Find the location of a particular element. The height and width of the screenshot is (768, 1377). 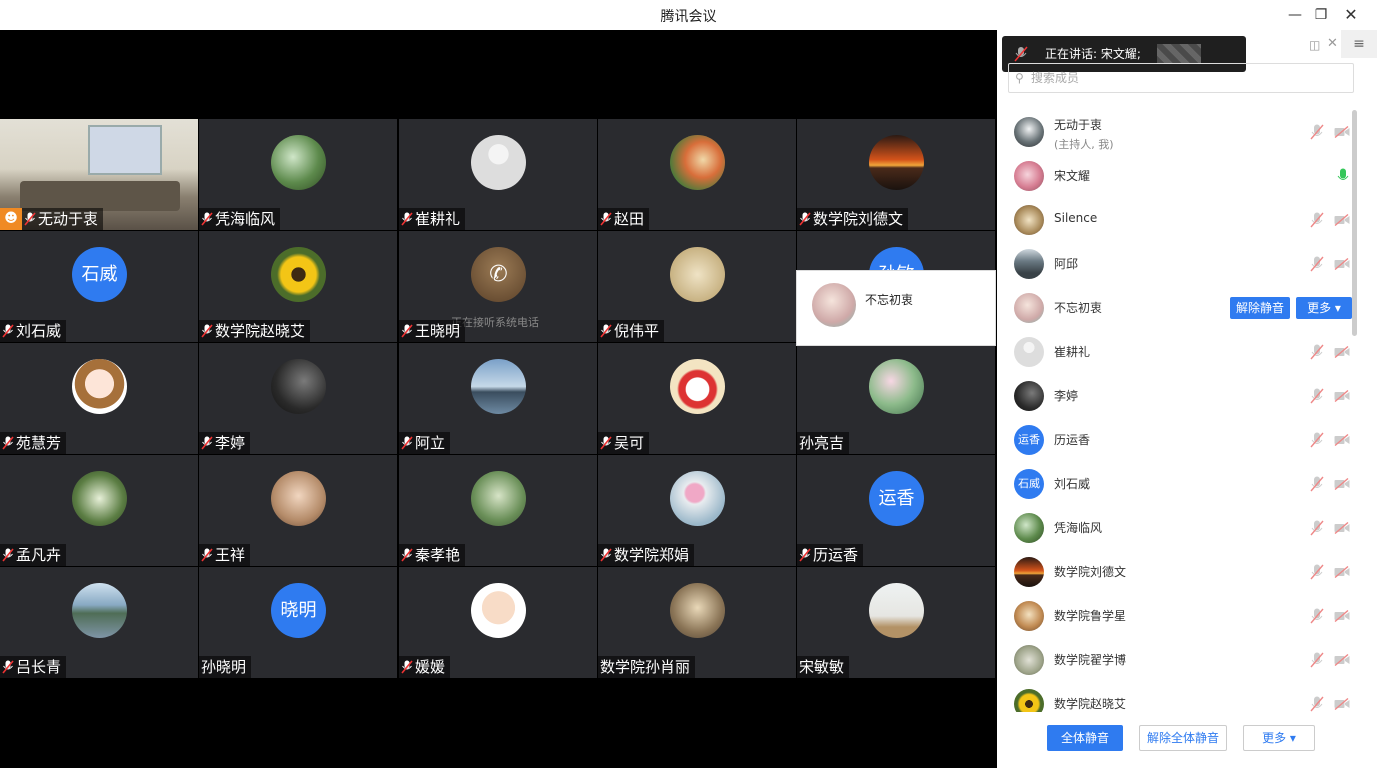

video-tile: ☻ 无动于衷 is located at coordinates (99, 174).